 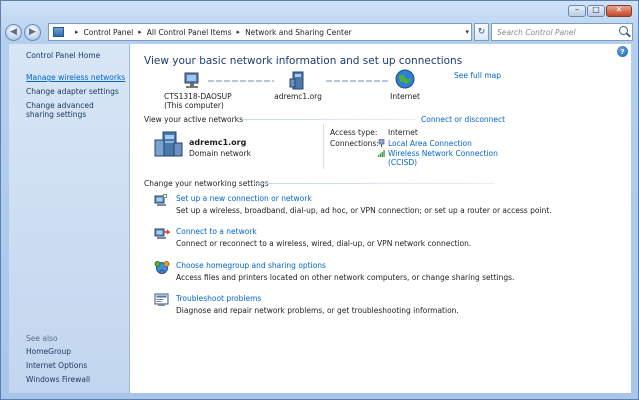 I want to click on computer-icon, so click(x=191, y=80).